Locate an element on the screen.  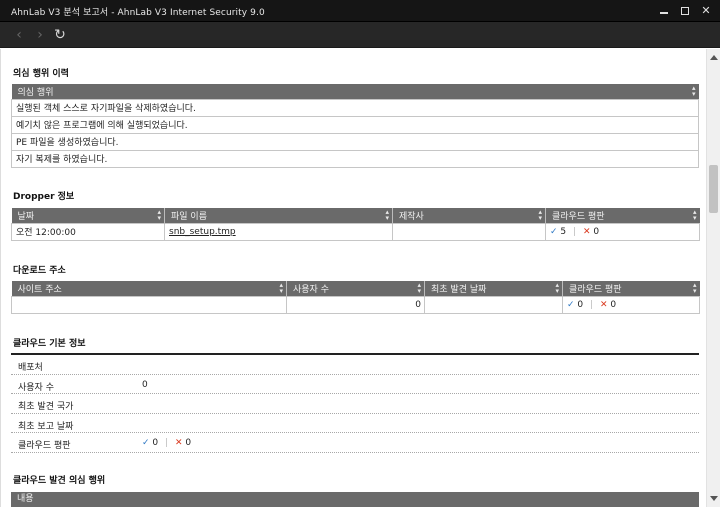
column-header-users: 사용자 수 ▴ ▾ is located at coordinates (355, 288).